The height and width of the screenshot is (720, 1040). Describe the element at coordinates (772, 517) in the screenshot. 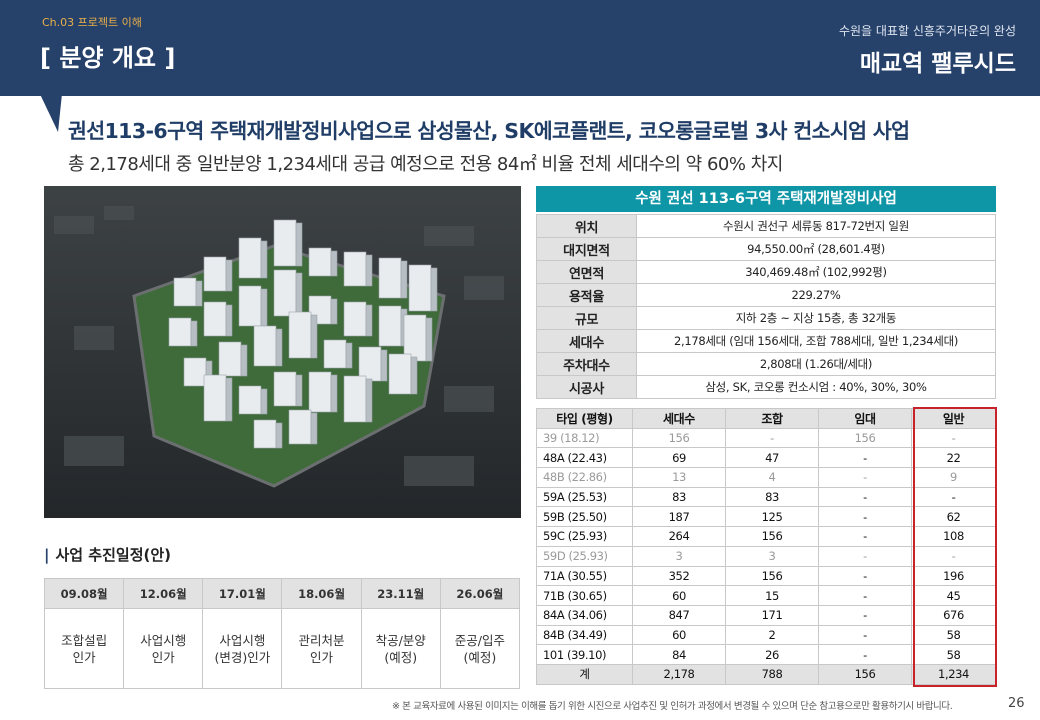

I see `unit-cell: 125` at that location.